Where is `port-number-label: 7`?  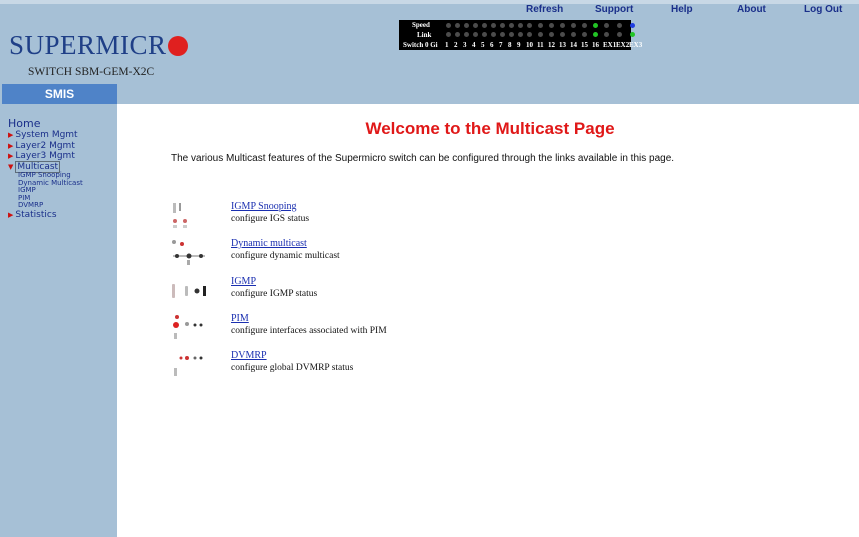 port-number-label: 7 is located at coordinates (501, 45).